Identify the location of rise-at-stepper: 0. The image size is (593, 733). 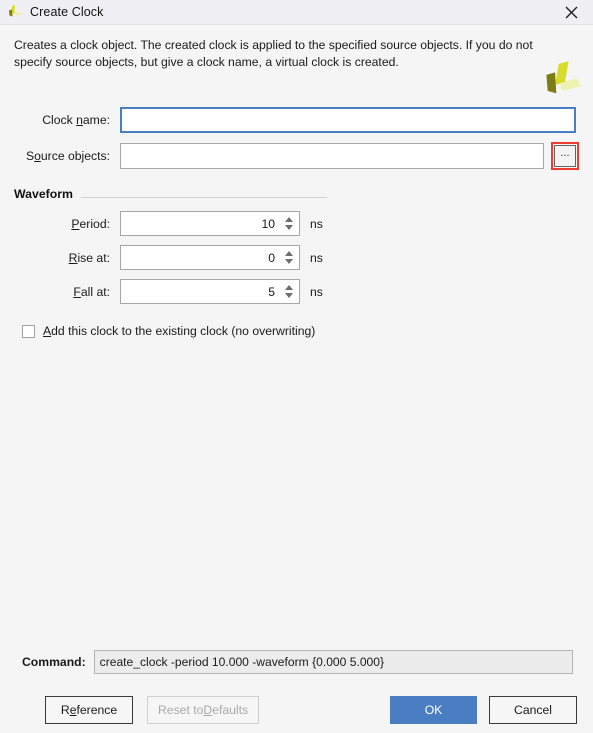
(210, 257).